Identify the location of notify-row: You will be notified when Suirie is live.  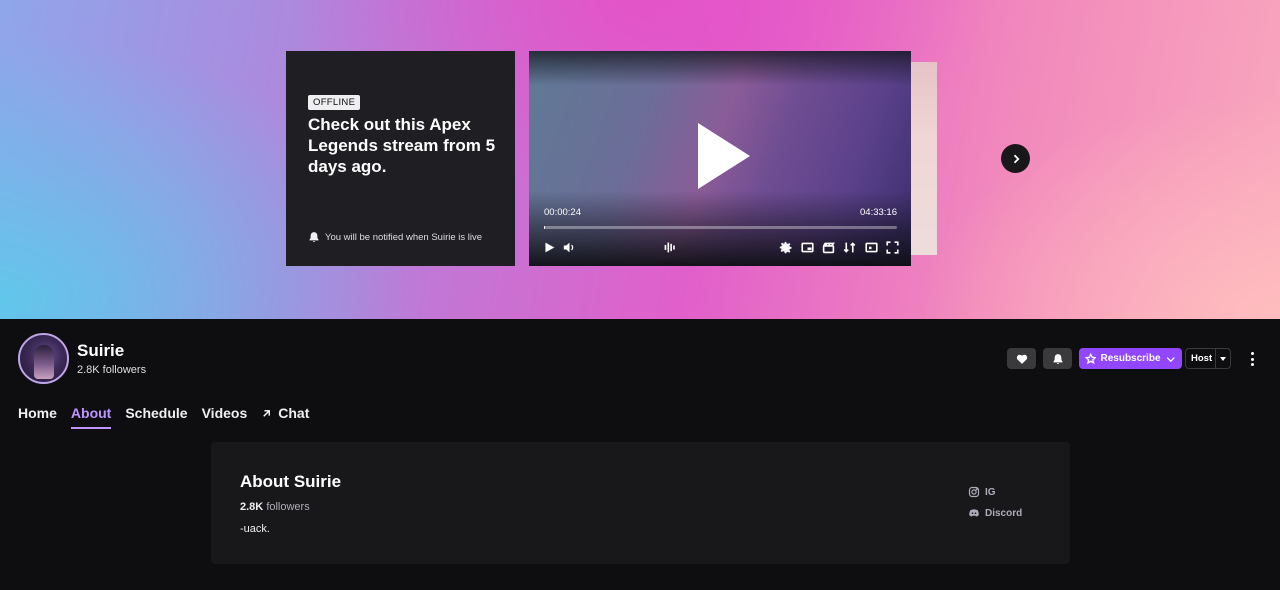
(395, 237).